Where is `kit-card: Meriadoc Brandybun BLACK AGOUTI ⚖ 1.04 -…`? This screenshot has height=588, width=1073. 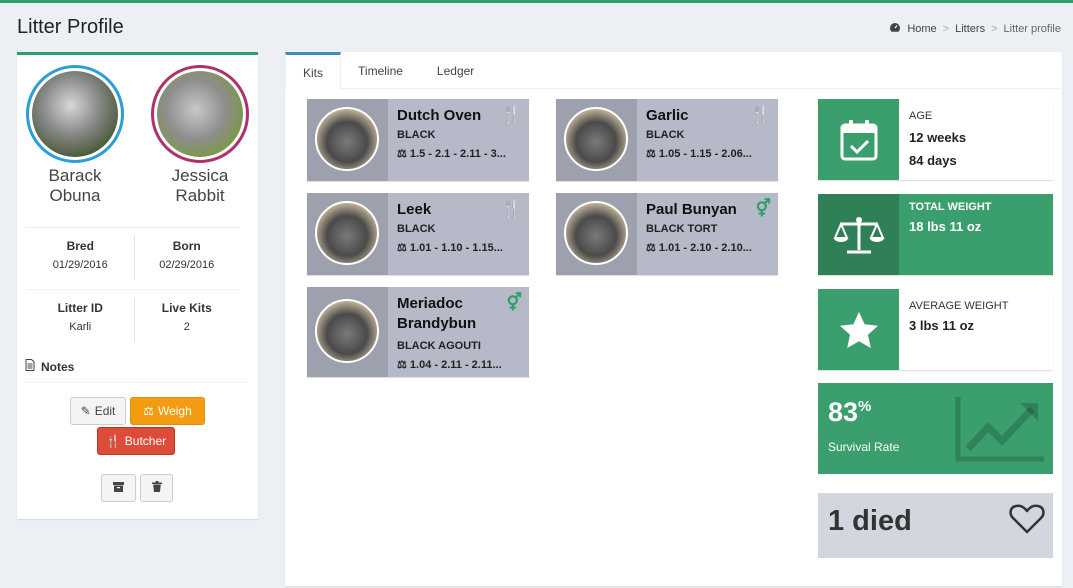
kit-card: Meriadoc Brandybun BLACK AGOUTI ⚖ 1.04 -… is located at coordinates (418, 332).